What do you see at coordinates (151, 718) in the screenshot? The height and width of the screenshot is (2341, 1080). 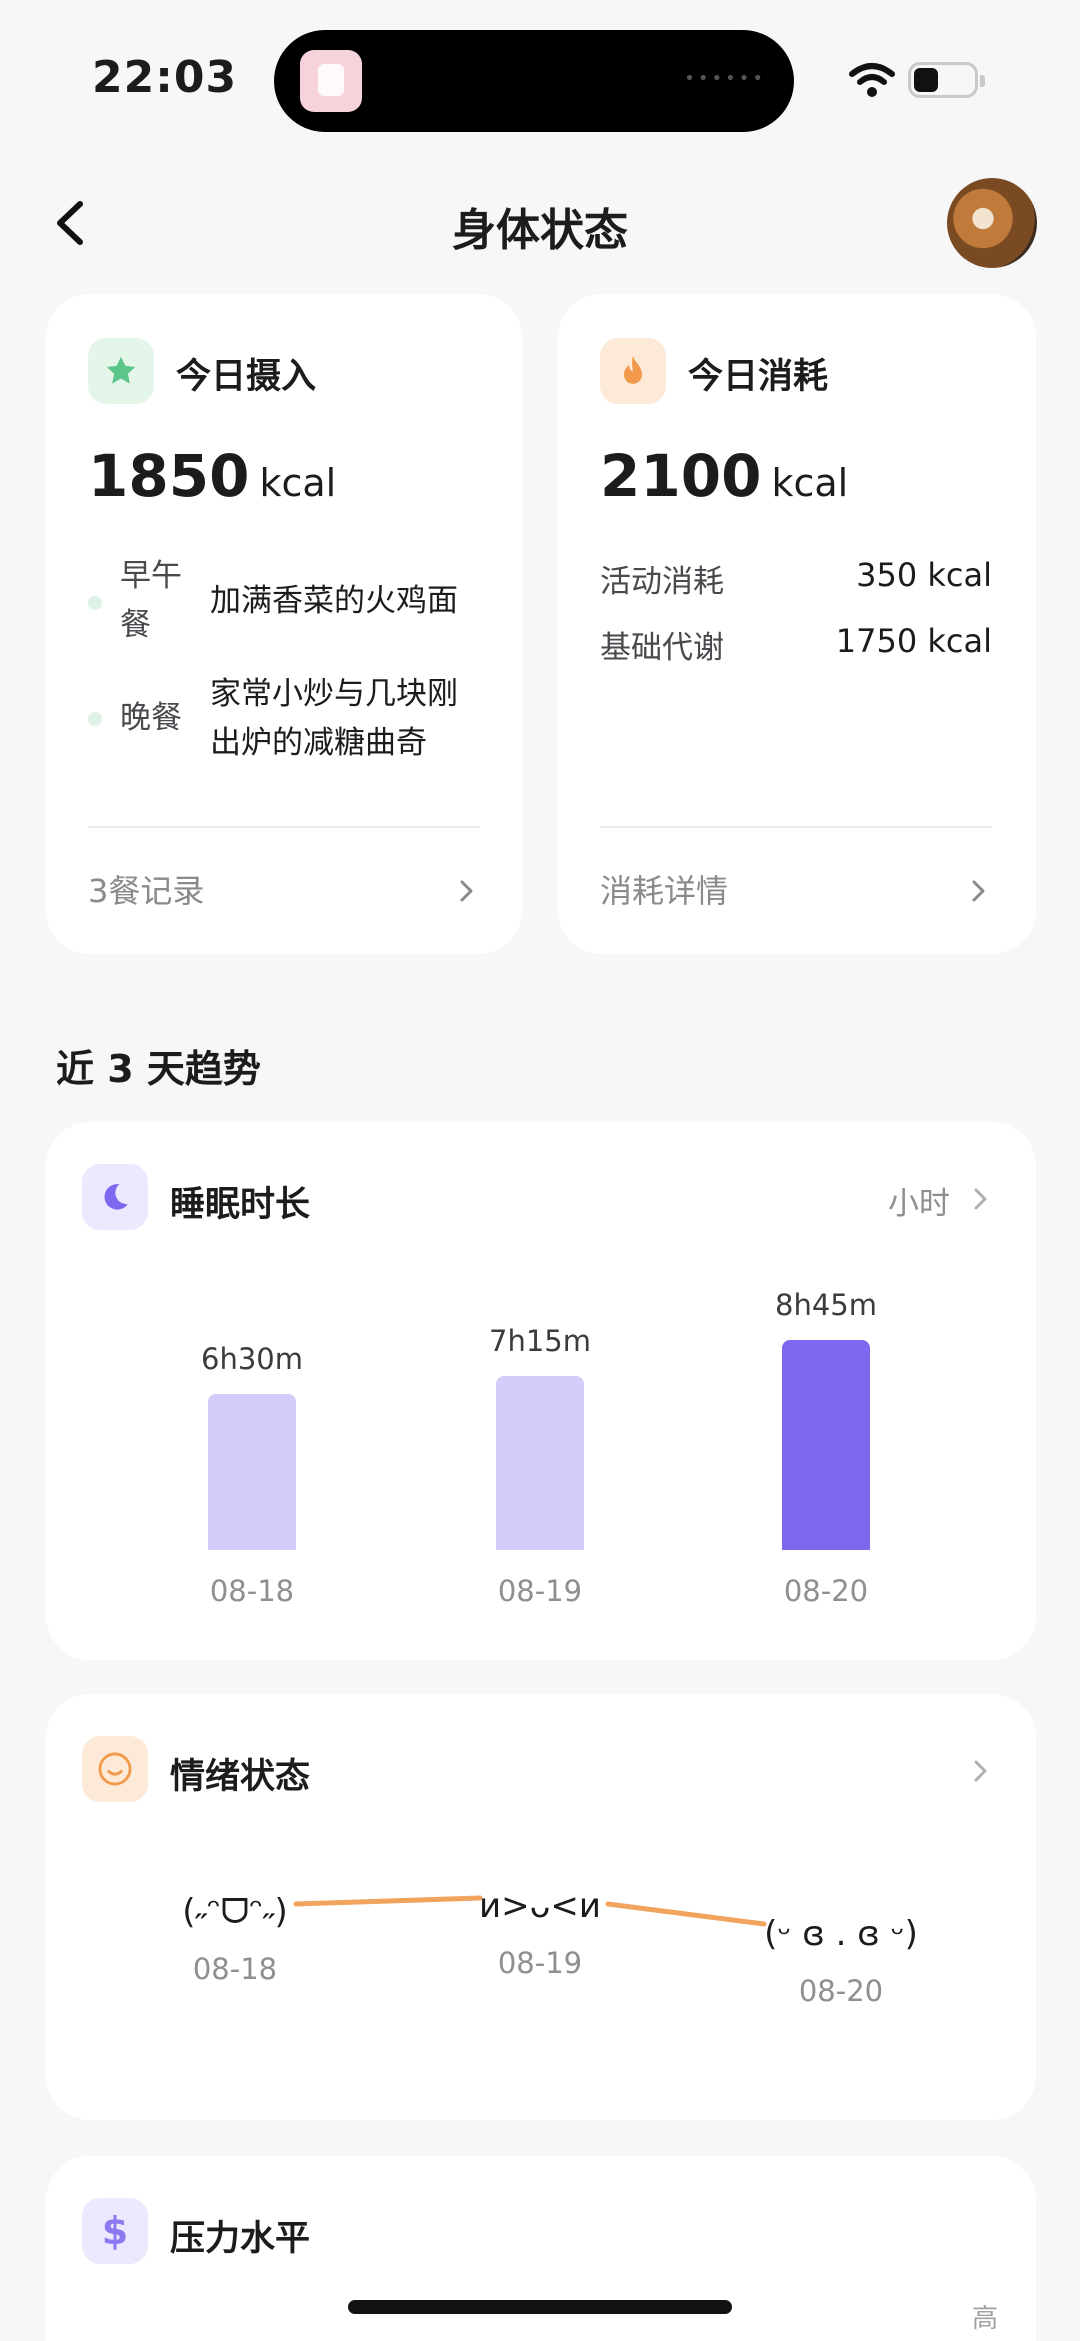 I see `meal-label-dinner: 晚餐` at bounding box center [151, 718].